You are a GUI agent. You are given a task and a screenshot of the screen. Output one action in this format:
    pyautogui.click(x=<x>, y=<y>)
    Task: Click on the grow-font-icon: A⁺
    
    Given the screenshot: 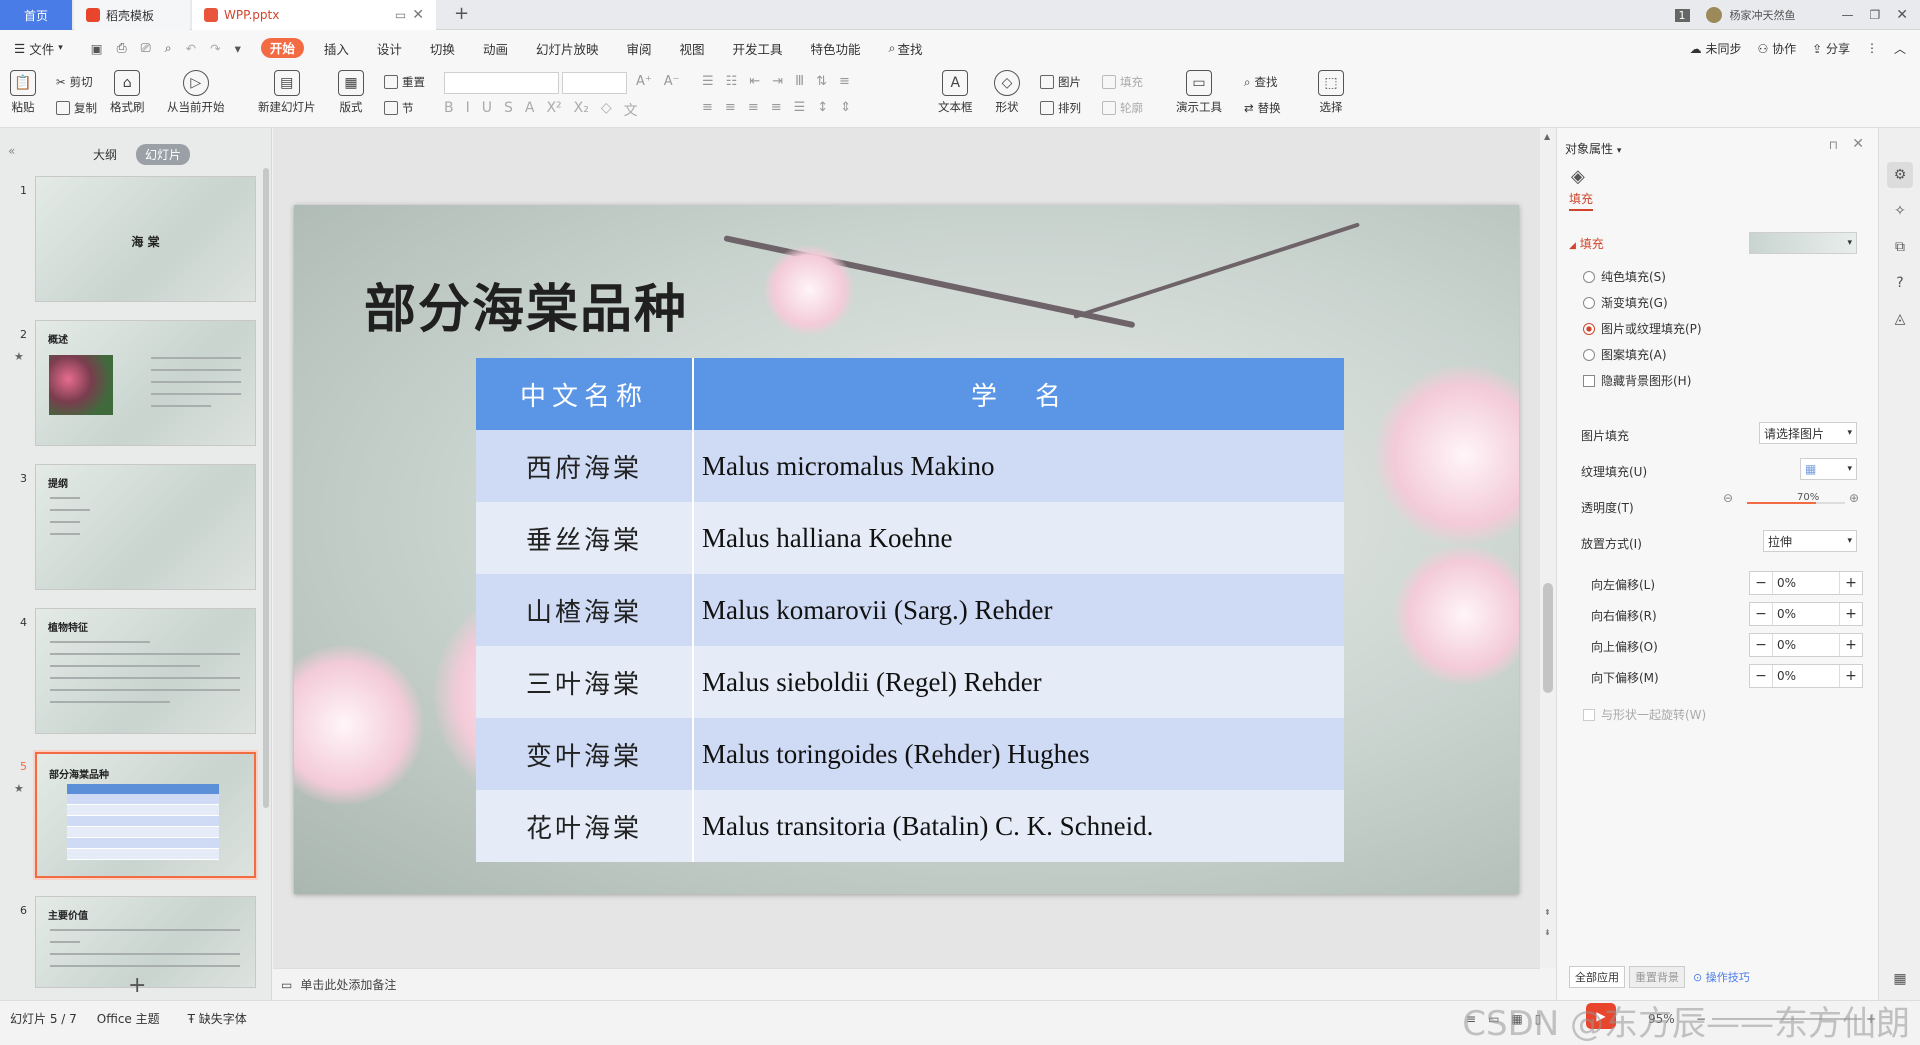 What is the action you would take?
    pyautogui.click(x=644, y=81)
    